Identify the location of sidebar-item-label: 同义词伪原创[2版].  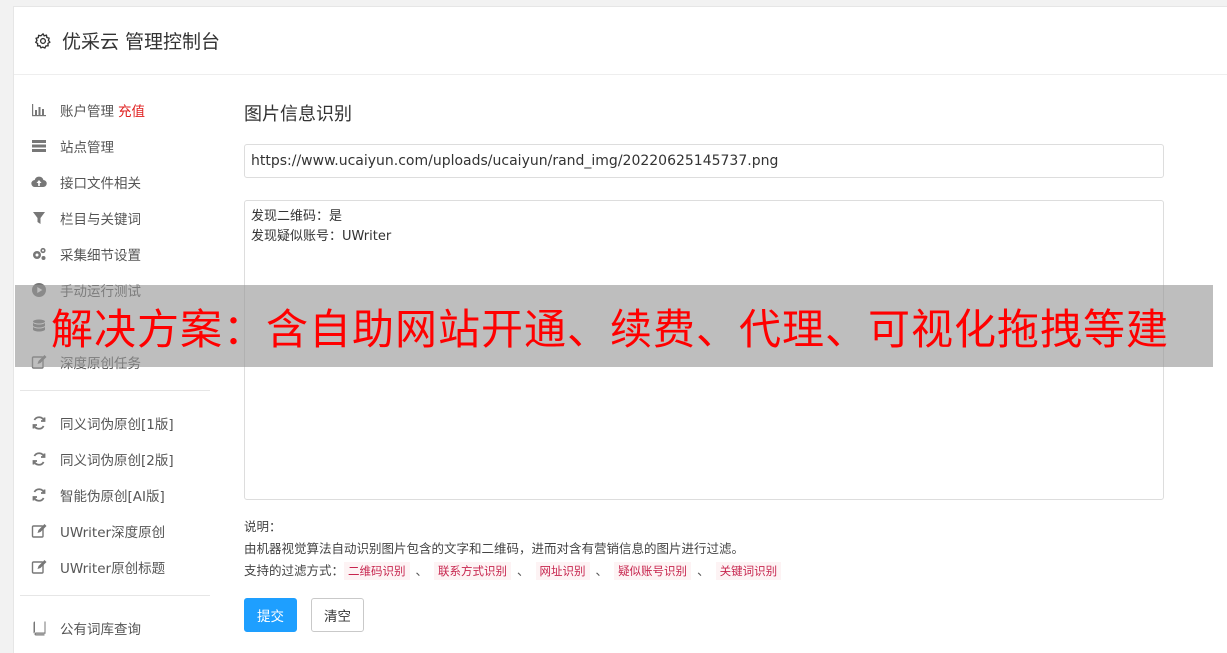
(117, 461).